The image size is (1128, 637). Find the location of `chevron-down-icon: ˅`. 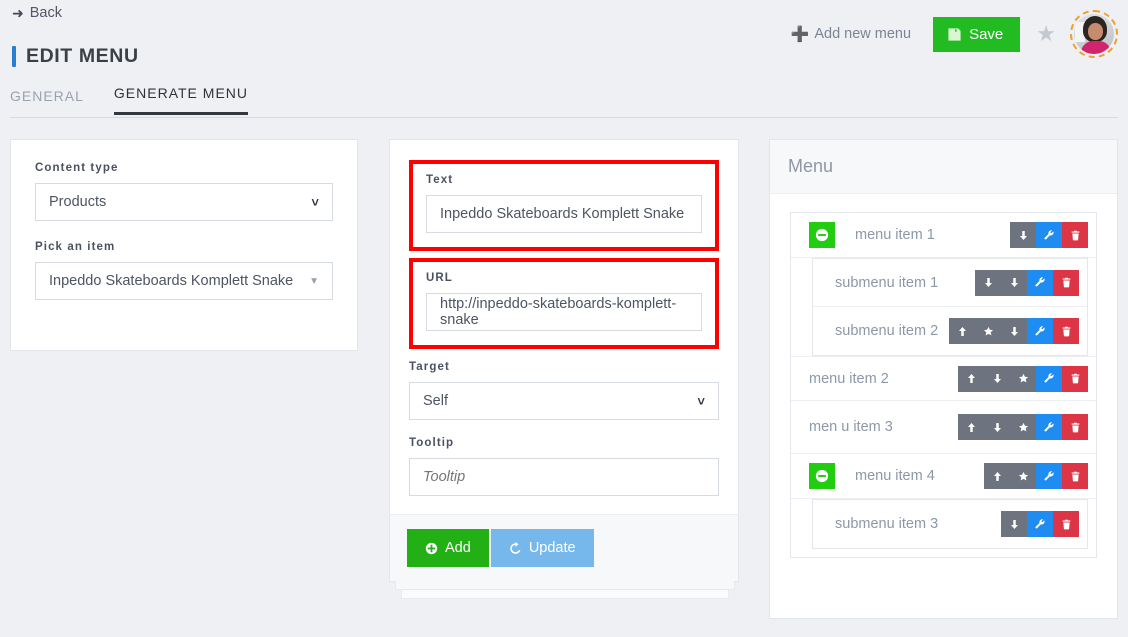

chevron-down-icon: ˅ is located at coordinates (315, 202).